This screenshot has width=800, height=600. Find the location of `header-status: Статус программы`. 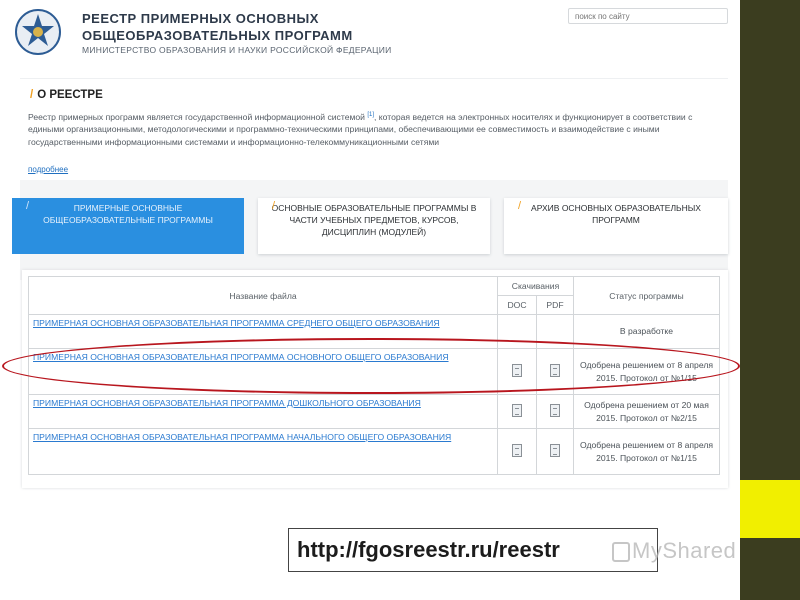

header-status: Статус программы is located at coordinates (646, 295).